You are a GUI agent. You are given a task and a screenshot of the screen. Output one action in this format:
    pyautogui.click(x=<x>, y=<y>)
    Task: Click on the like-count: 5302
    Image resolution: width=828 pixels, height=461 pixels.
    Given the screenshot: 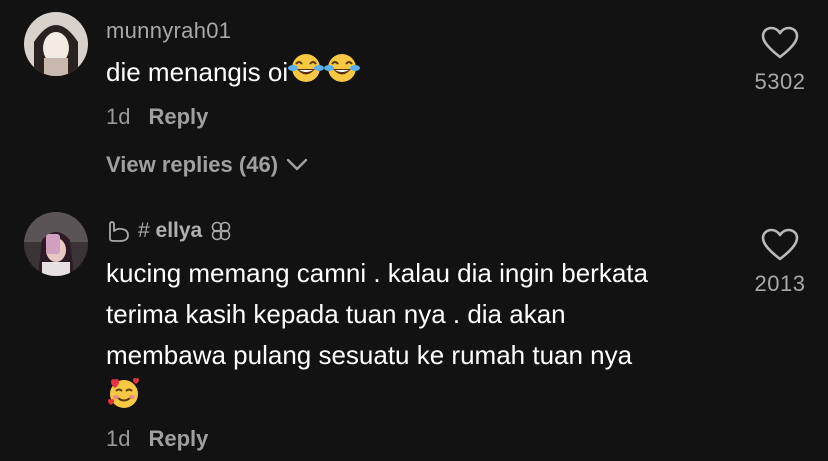 What is the action you would take?
    pyautogui.click(x=780, y=81)
    